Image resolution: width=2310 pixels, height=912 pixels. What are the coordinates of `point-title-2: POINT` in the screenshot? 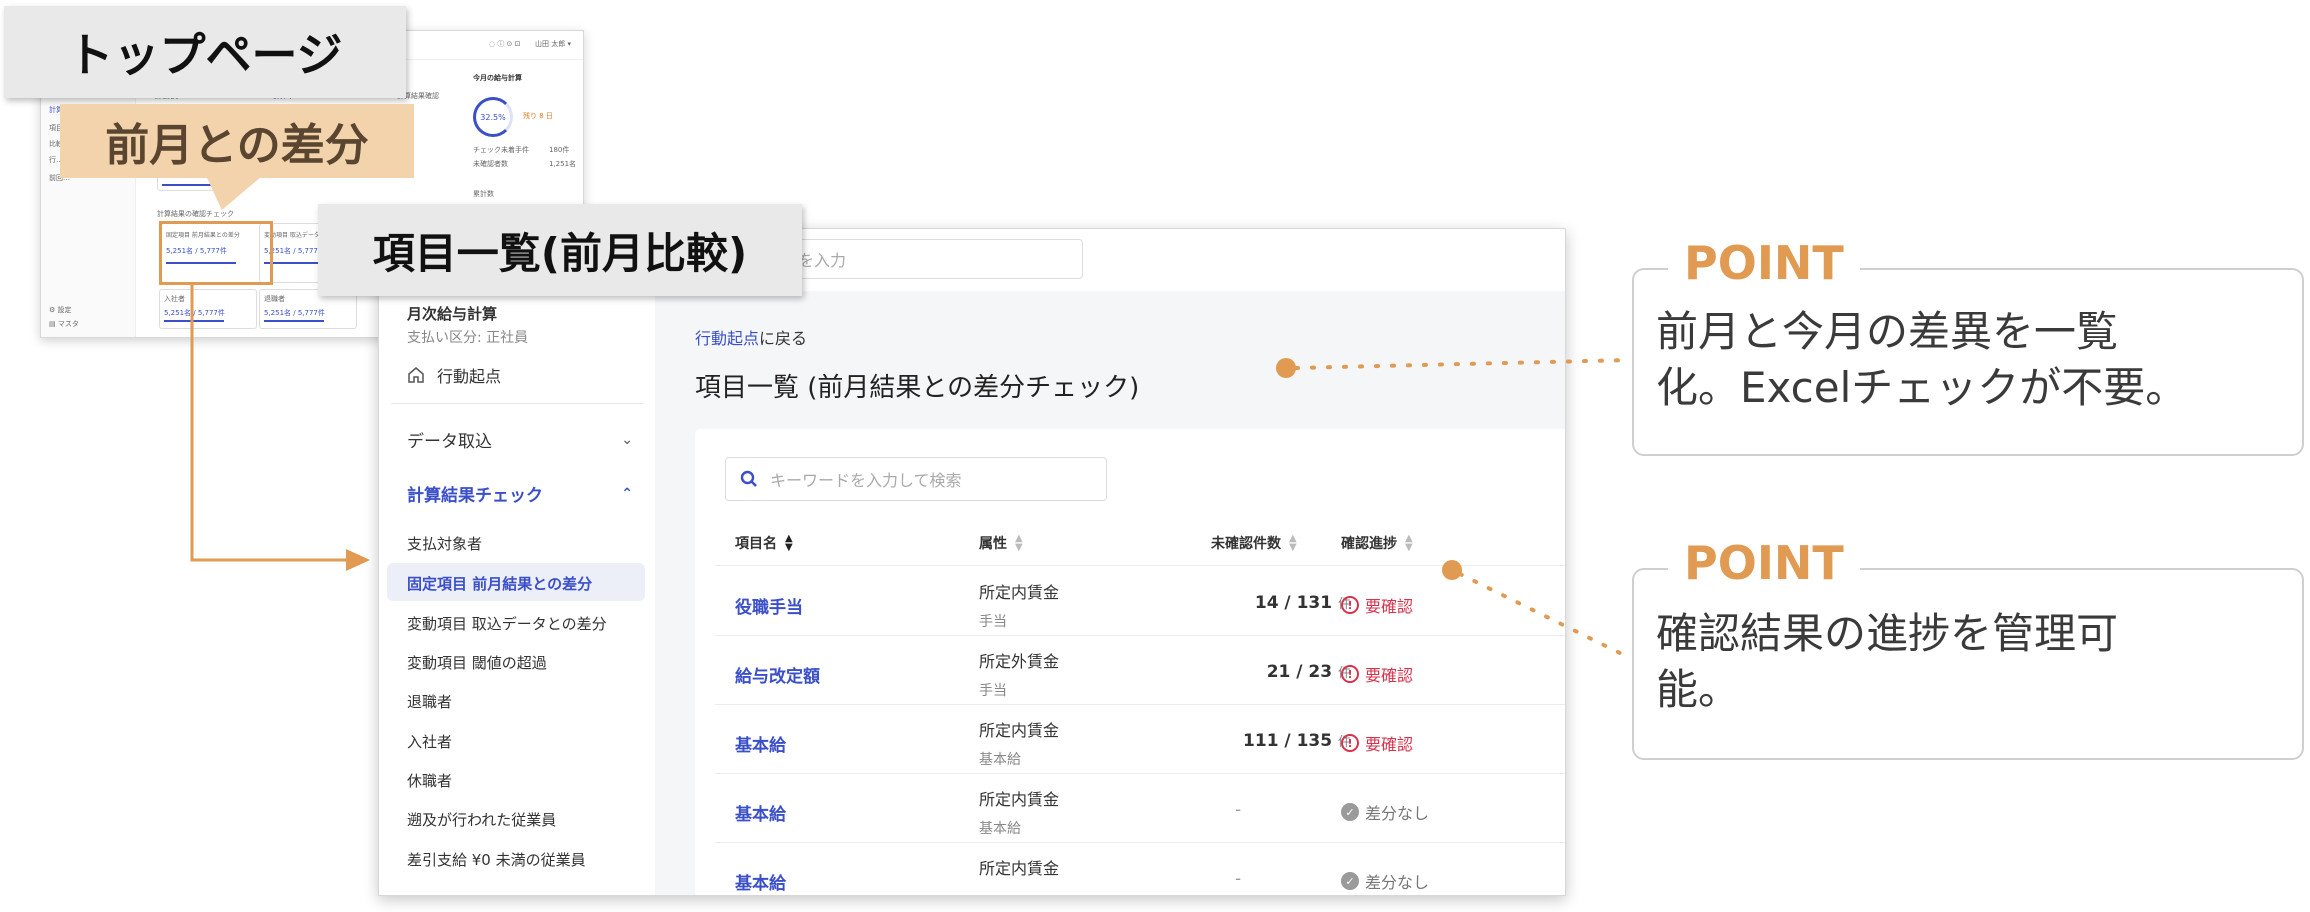 It's located at (1764, 563).